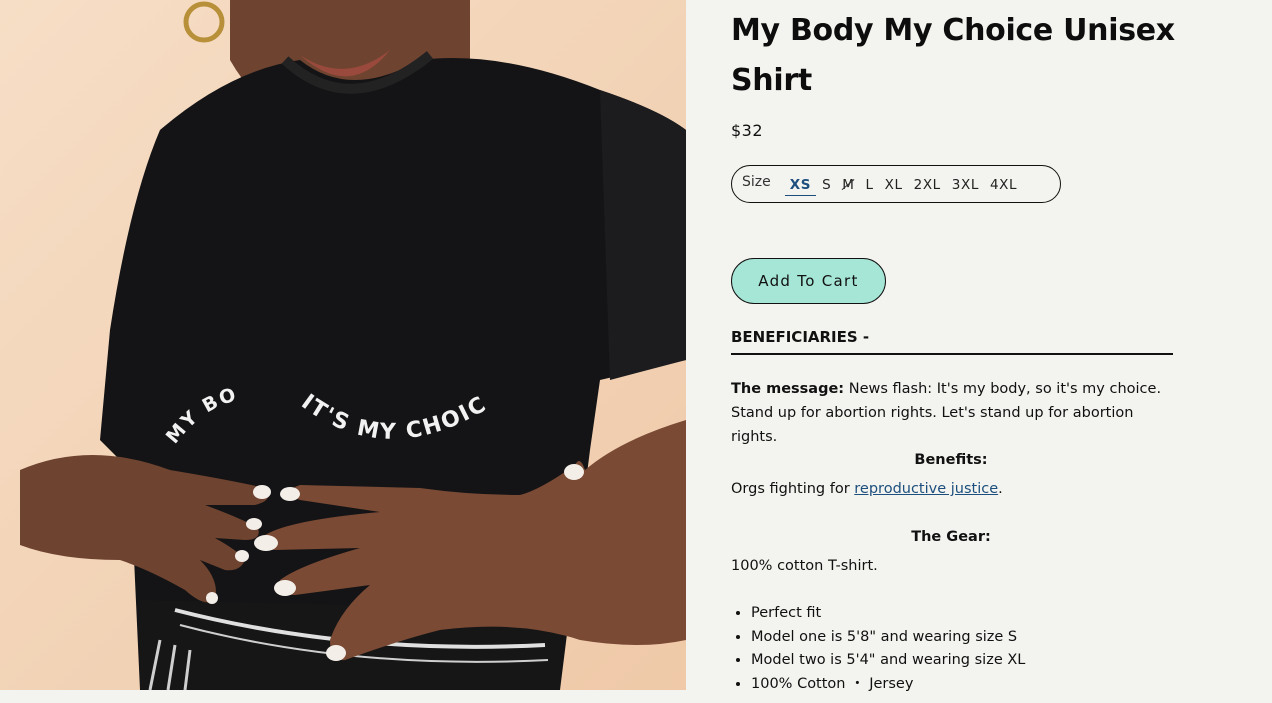 This screenshot has width=1272, height=703. I want to click on list-item: Model one is 5'8" and wearing size S, so click(888, 638).